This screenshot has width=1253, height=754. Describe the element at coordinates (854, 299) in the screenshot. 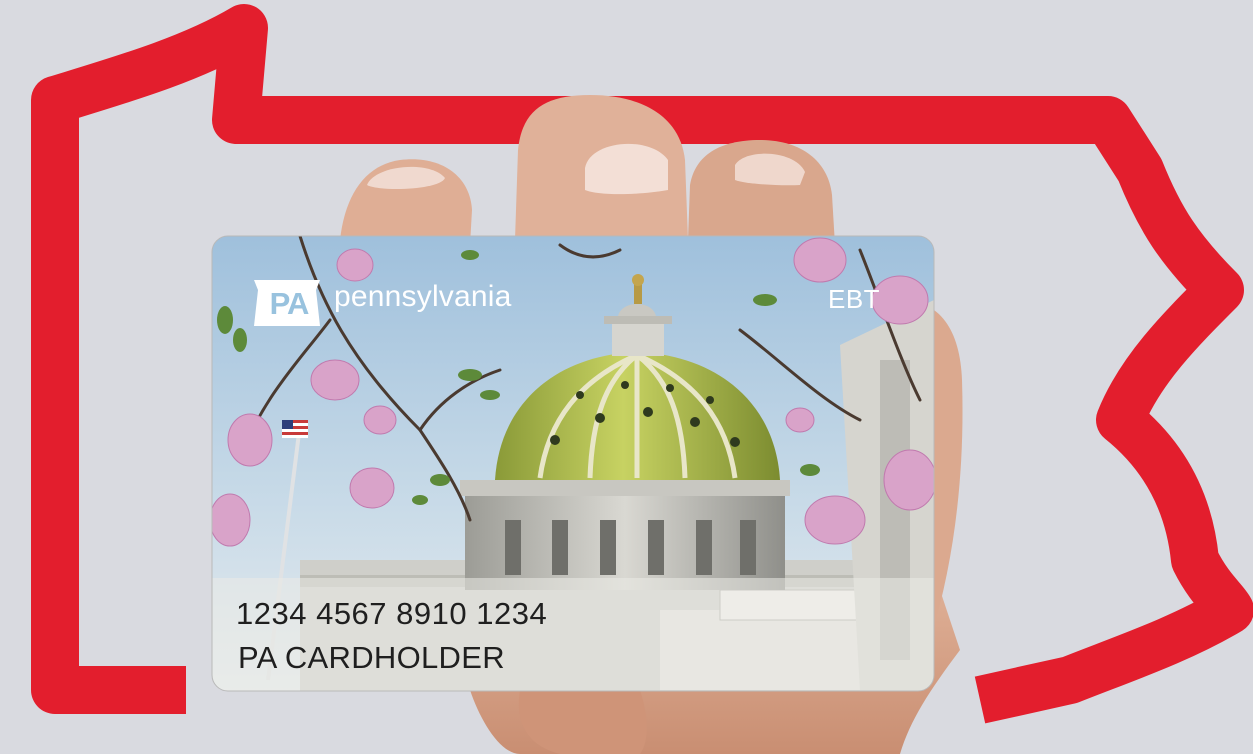

I see `card-type-label: EBT` at that location.